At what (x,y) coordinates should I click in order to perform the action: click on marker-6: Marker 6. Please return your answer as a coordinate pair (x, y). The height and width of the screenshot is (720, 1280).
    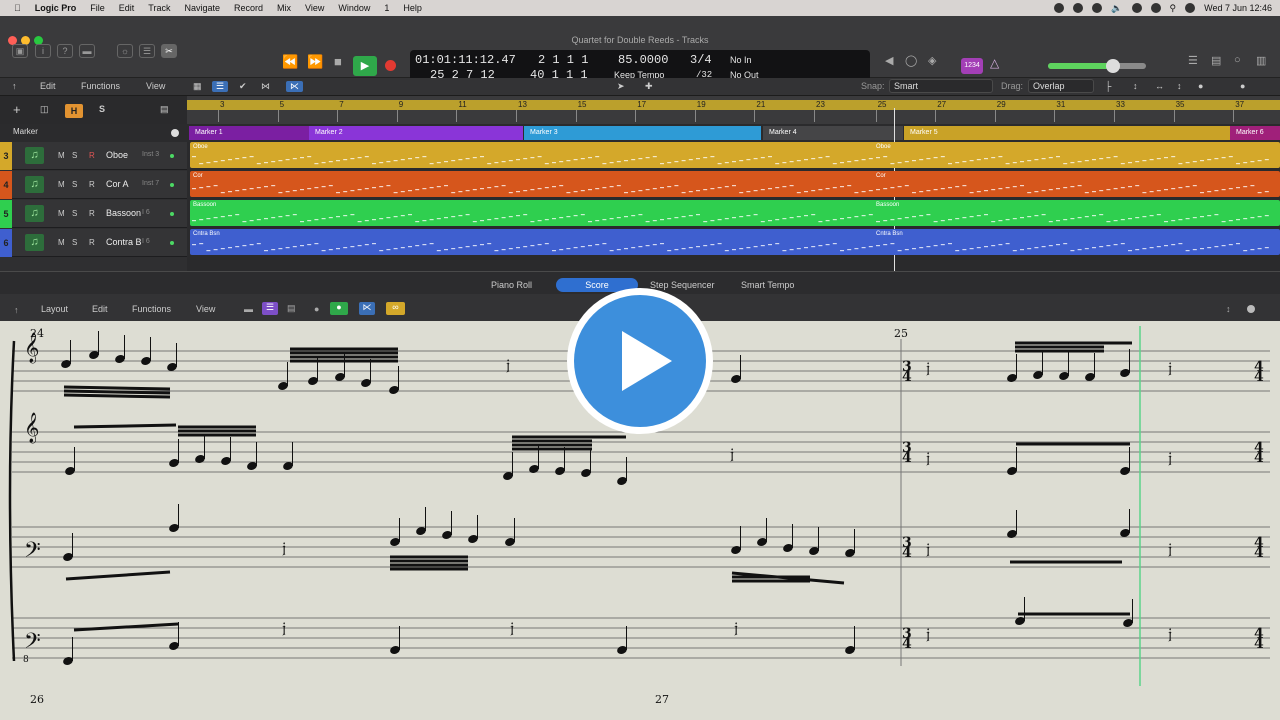
    Looking at the image, I should click on (1255, 133).